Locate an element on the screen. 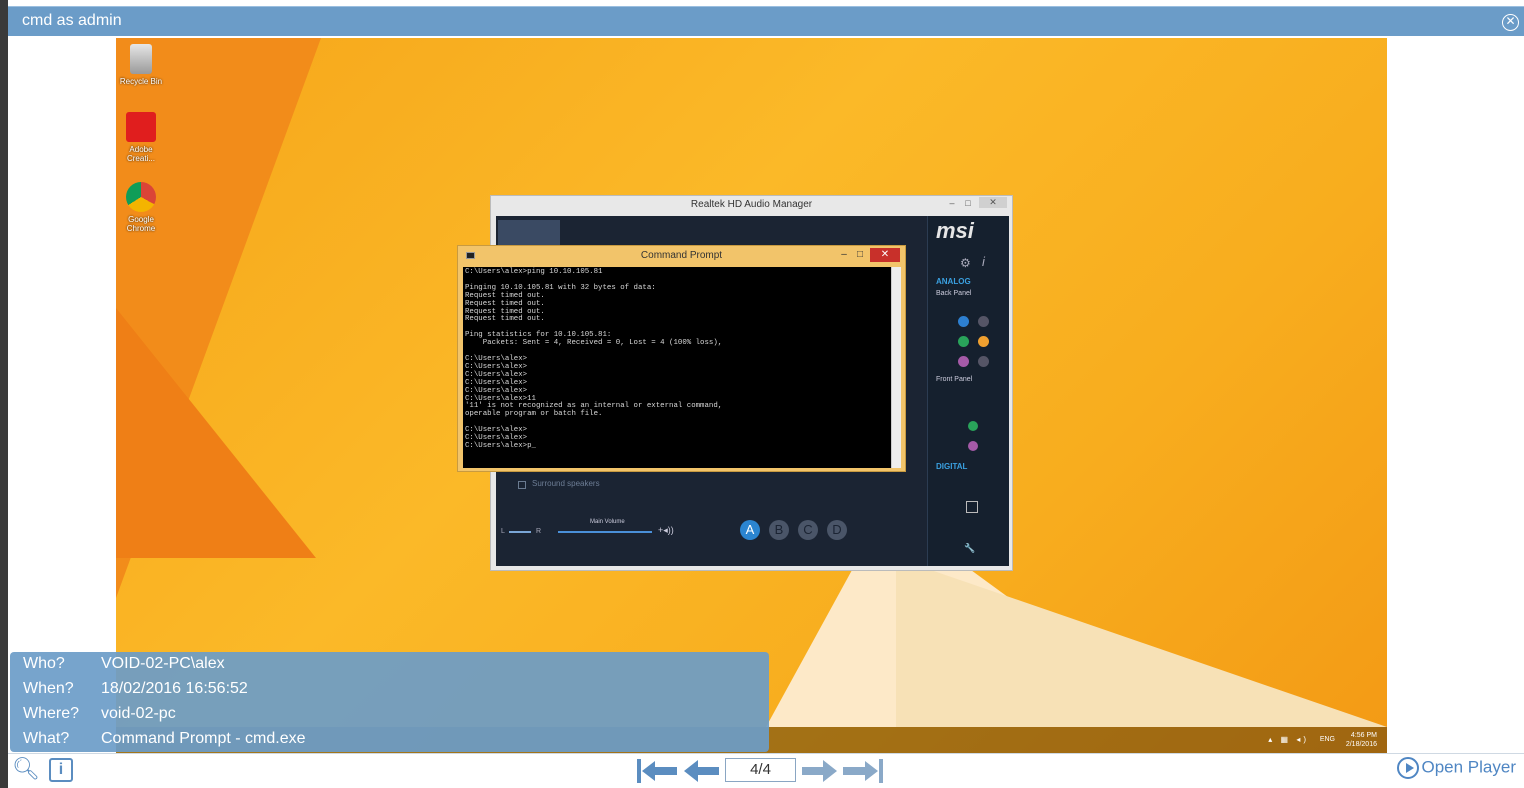 The image size is (1524, 788). page-indicator: 4/4 is located at coordinates (760, 770).